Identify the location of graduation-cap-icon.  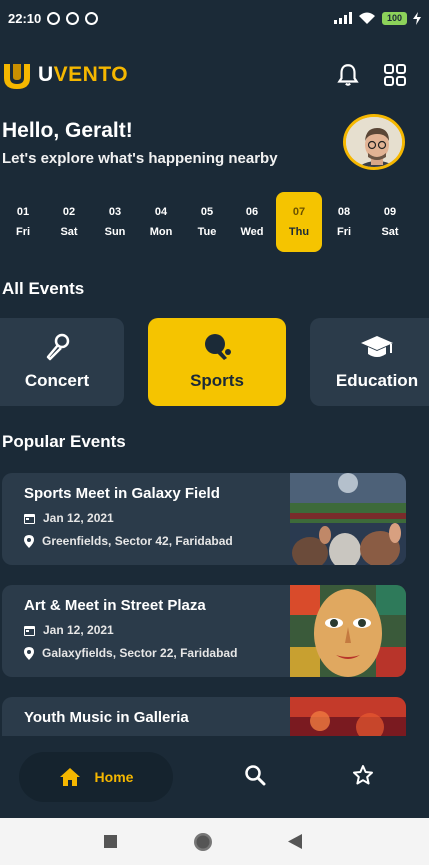
(377, 346).